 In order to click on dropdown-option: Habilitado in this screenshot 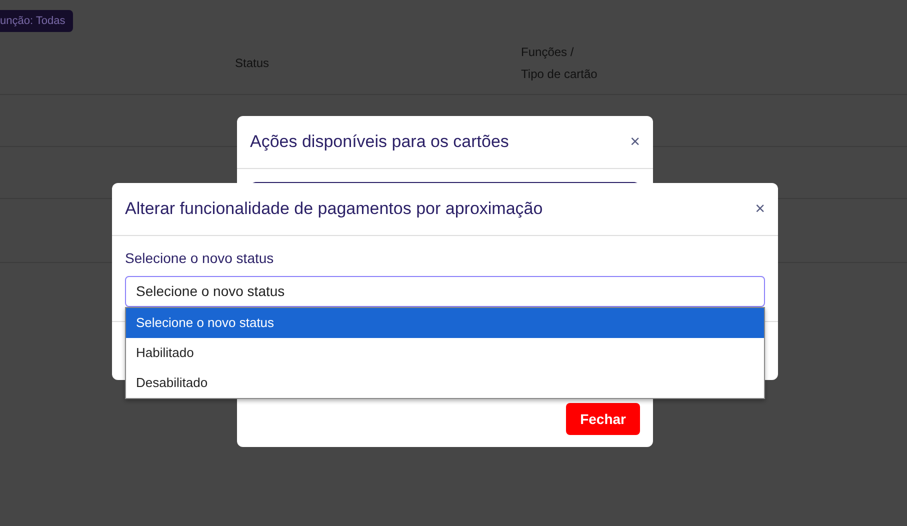, I will do `click(445, 353)`.